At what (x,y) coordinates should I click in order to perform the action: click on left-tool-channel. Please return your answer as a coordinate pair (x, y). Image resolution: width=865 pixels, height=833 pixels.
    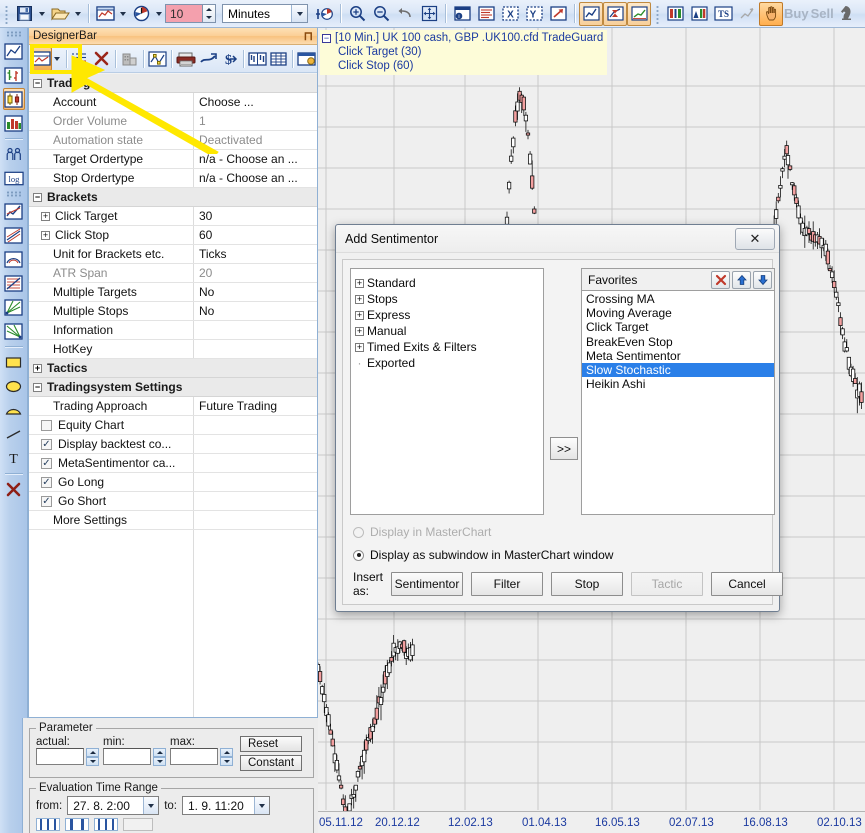
    Looking at the image, I should click on (14, 235).